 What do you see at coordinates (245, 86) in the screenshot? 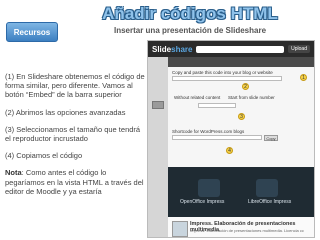
I see `marker-2: 2` at bounding box center [245, 86].